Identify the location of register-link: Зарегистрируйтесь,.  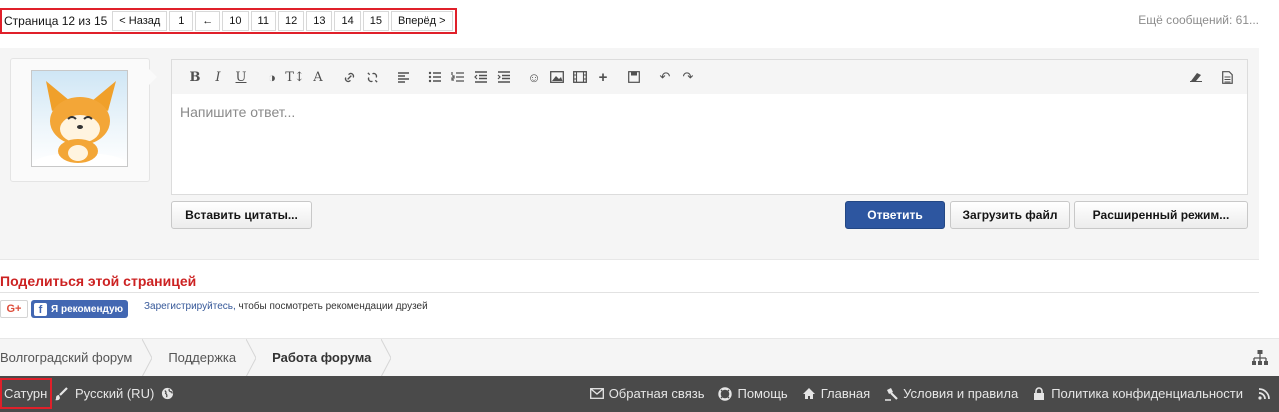
(190, 306).